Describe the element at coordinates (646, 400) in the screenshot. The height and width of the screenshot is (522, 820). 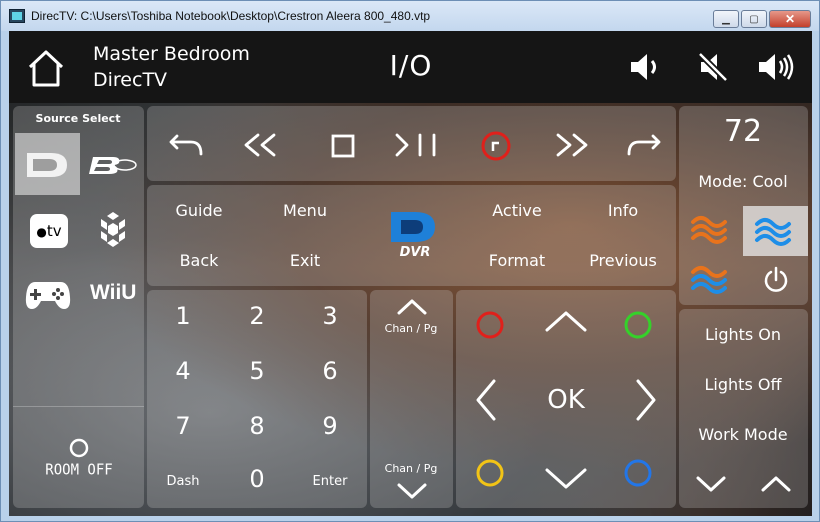
I see `right-arrow-icon` at that location.